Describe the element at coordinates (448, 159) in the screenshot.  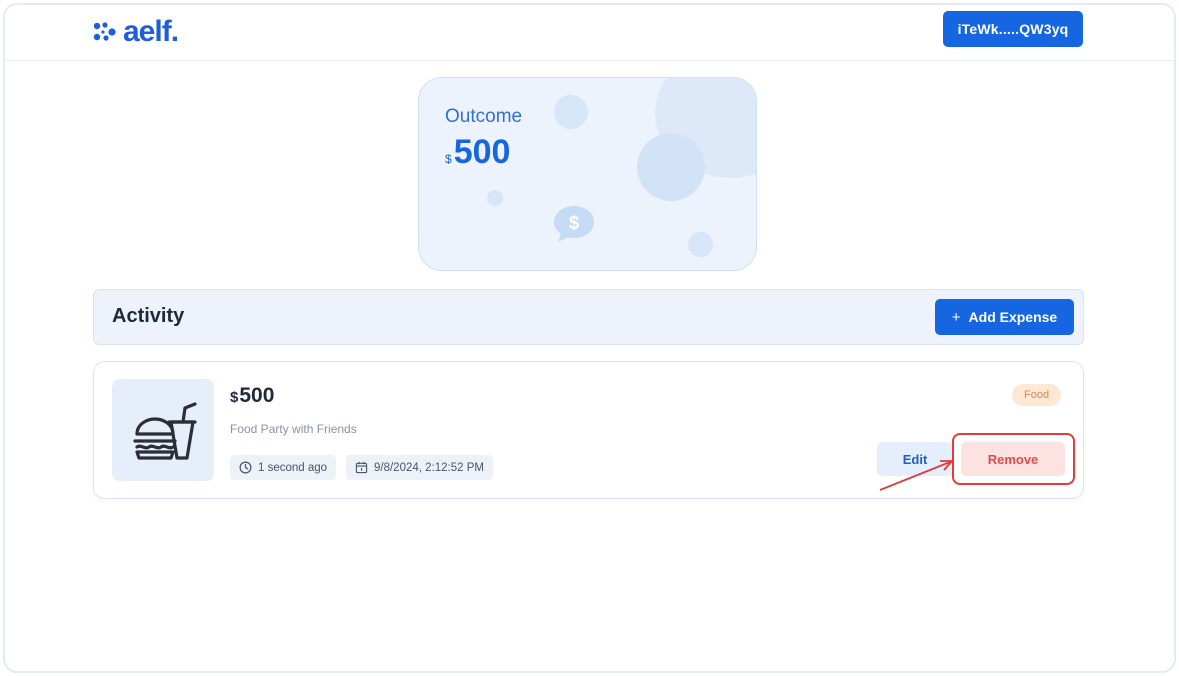
I see `outcome-currency: $` at that location.